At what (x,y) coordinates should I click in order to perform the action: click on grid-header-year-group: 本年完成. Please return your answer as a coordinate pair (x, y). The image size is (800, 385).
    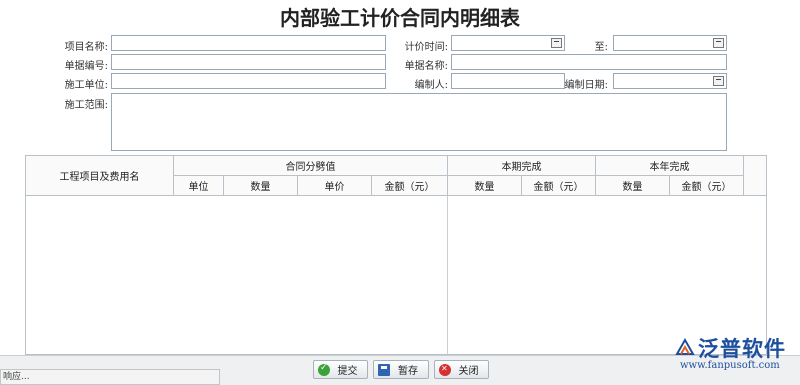
    Looking at the image, I should click on (670, 166).